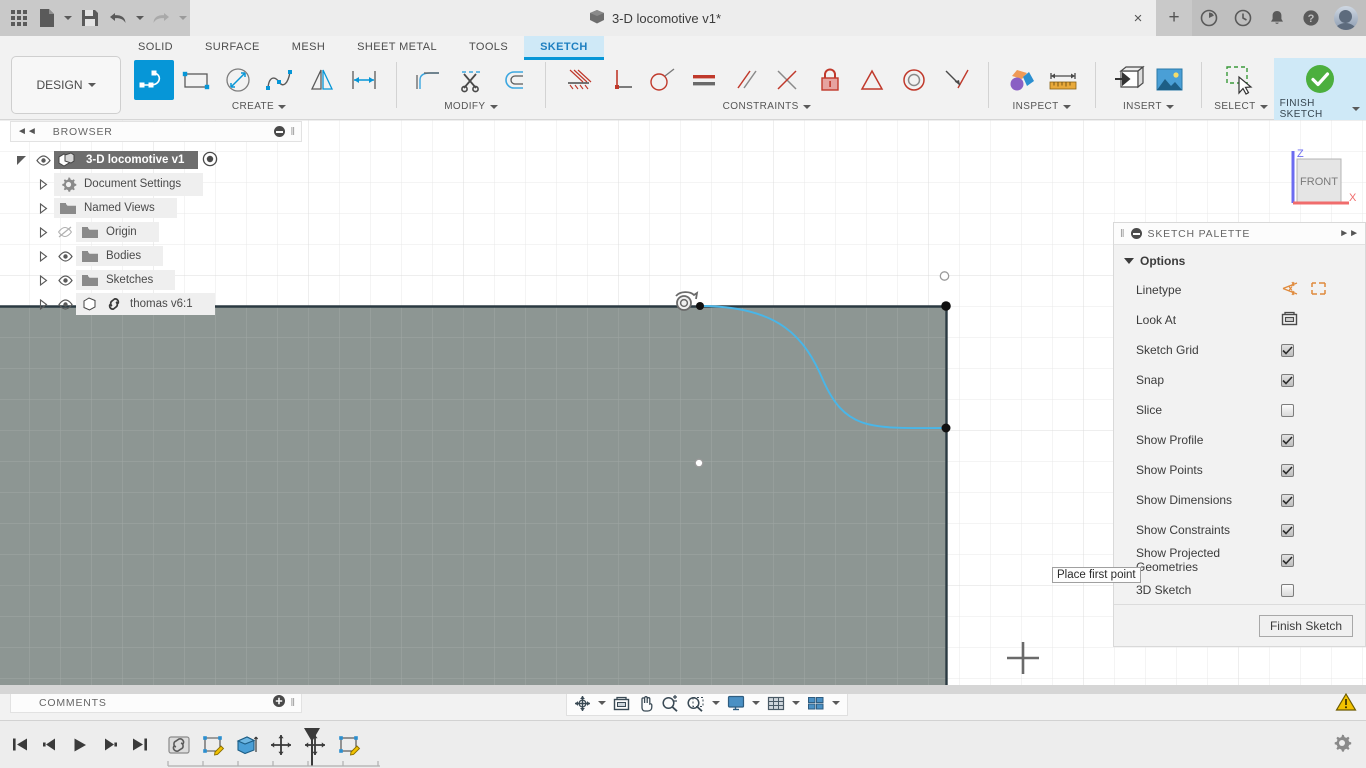  Describe the element at coordinates (1287, 560) in the screenshot. I see `show-projected-geometries-checkbox` at that location.